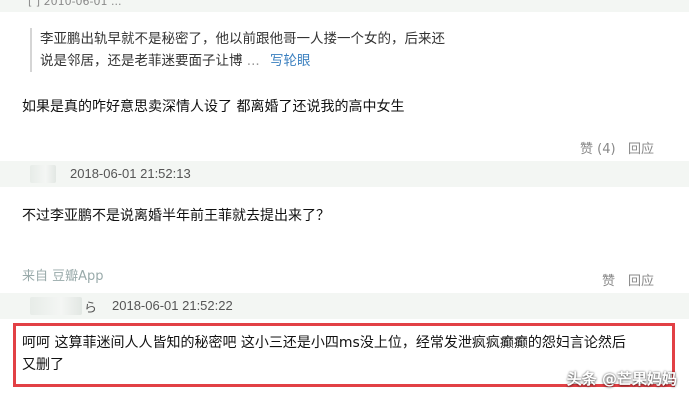 This screenshot has height=403, width=689. What do you see at coordinates (641, 279) in the screenshot?
I see `reply-button-2: 回应` at bounding box center [641, 279].